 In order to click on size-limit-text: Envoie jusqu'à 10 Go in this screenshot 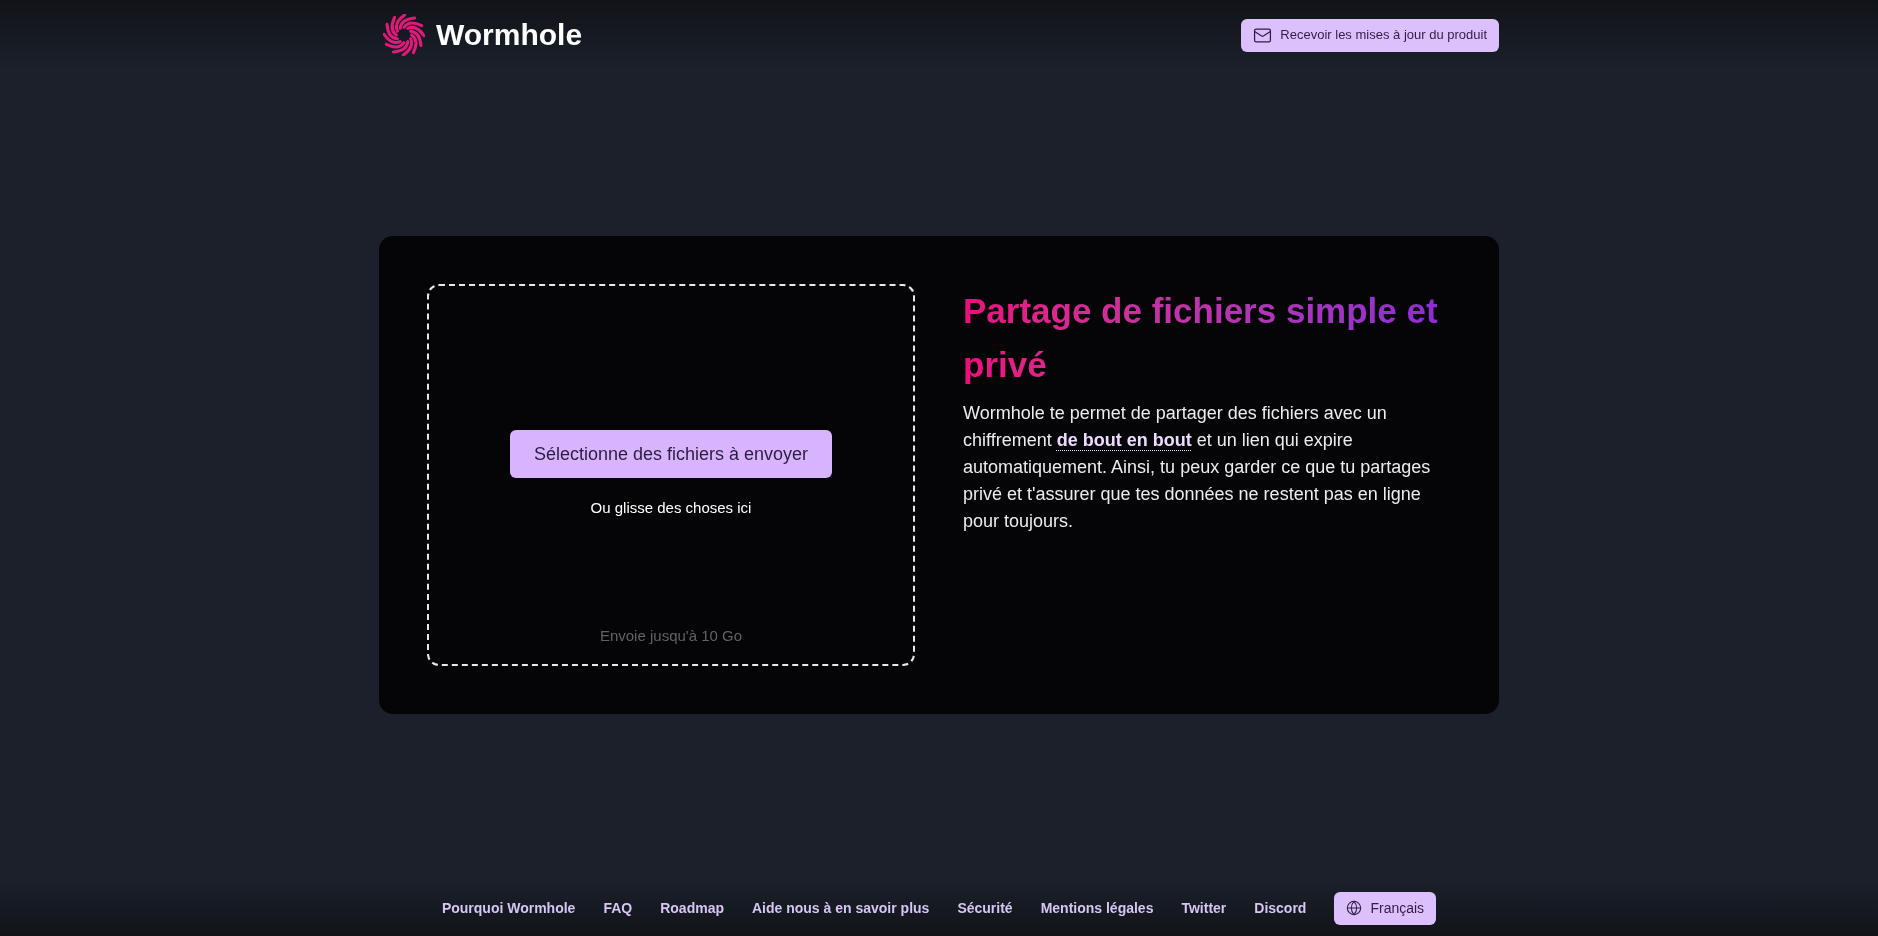, I will do `click(671, 635)`.